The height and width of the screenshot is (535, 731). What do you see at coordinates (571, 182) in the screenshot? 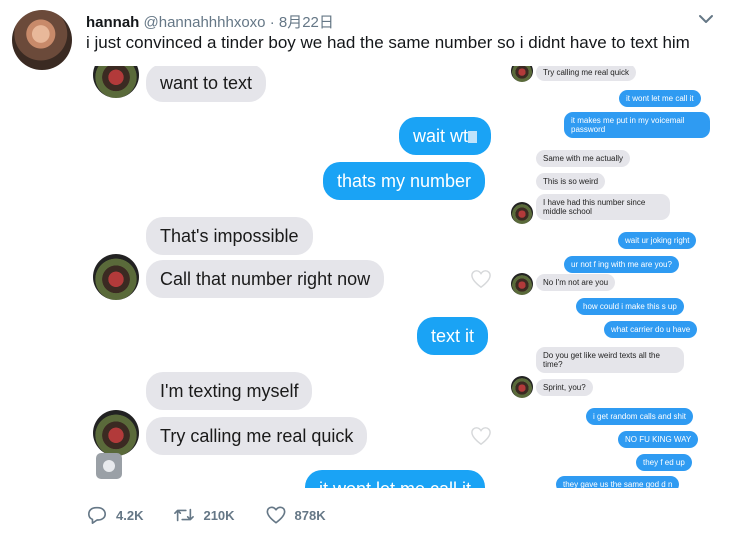
I see `message-bubble-incoming: This is so weird` at bounding box center [571, 182].